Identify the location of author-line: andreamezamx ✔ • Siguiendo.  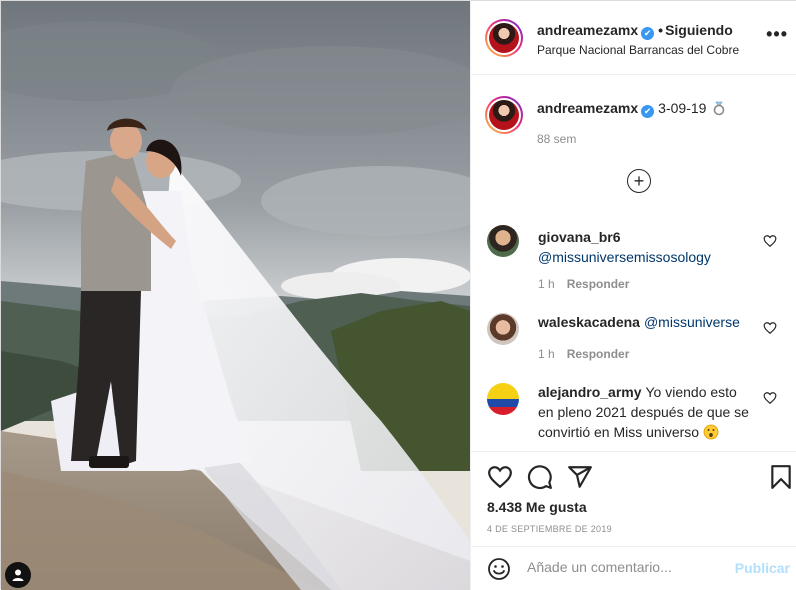
(635, 31).